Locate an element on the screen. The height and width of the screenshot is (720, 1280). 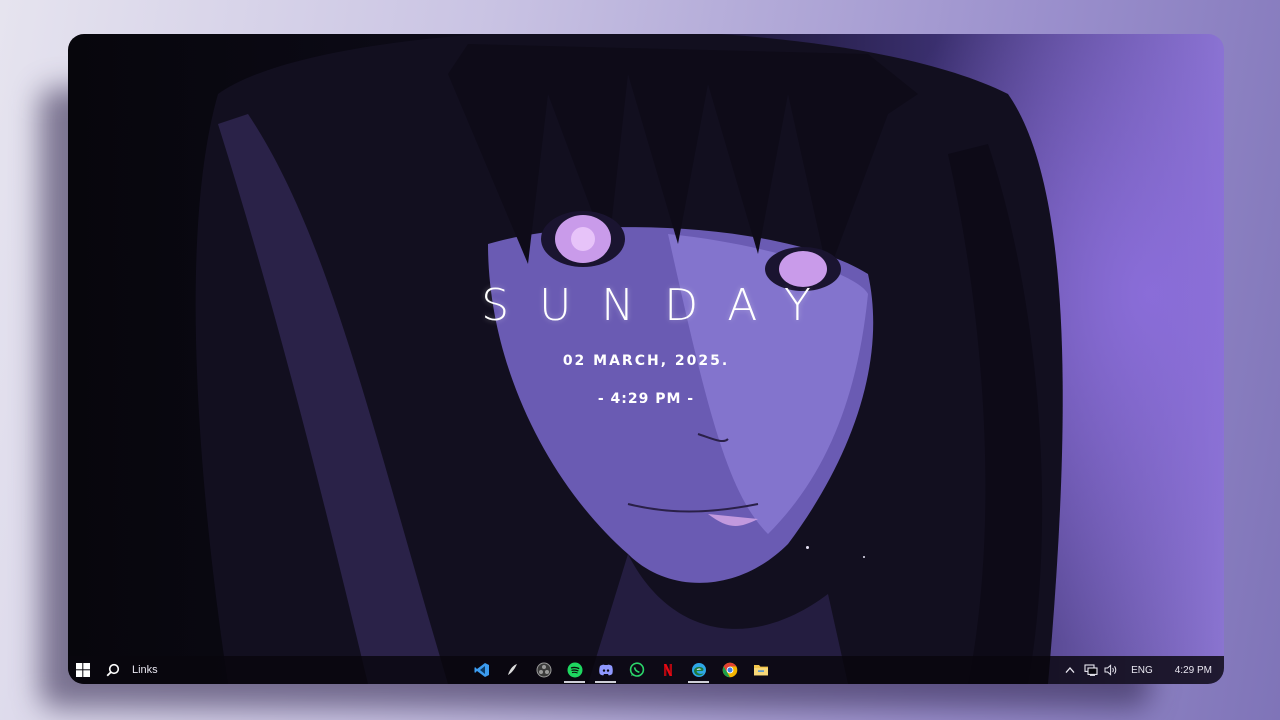
time-label: - 4:29 PM - is located at coordinates (646, 399).